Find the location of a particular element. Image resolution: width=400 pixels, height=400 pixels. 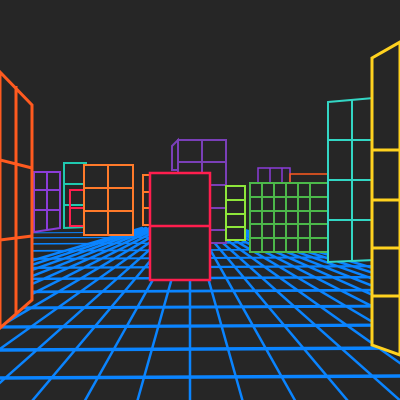

right-yellow-building is located at coordinates (385, 198).